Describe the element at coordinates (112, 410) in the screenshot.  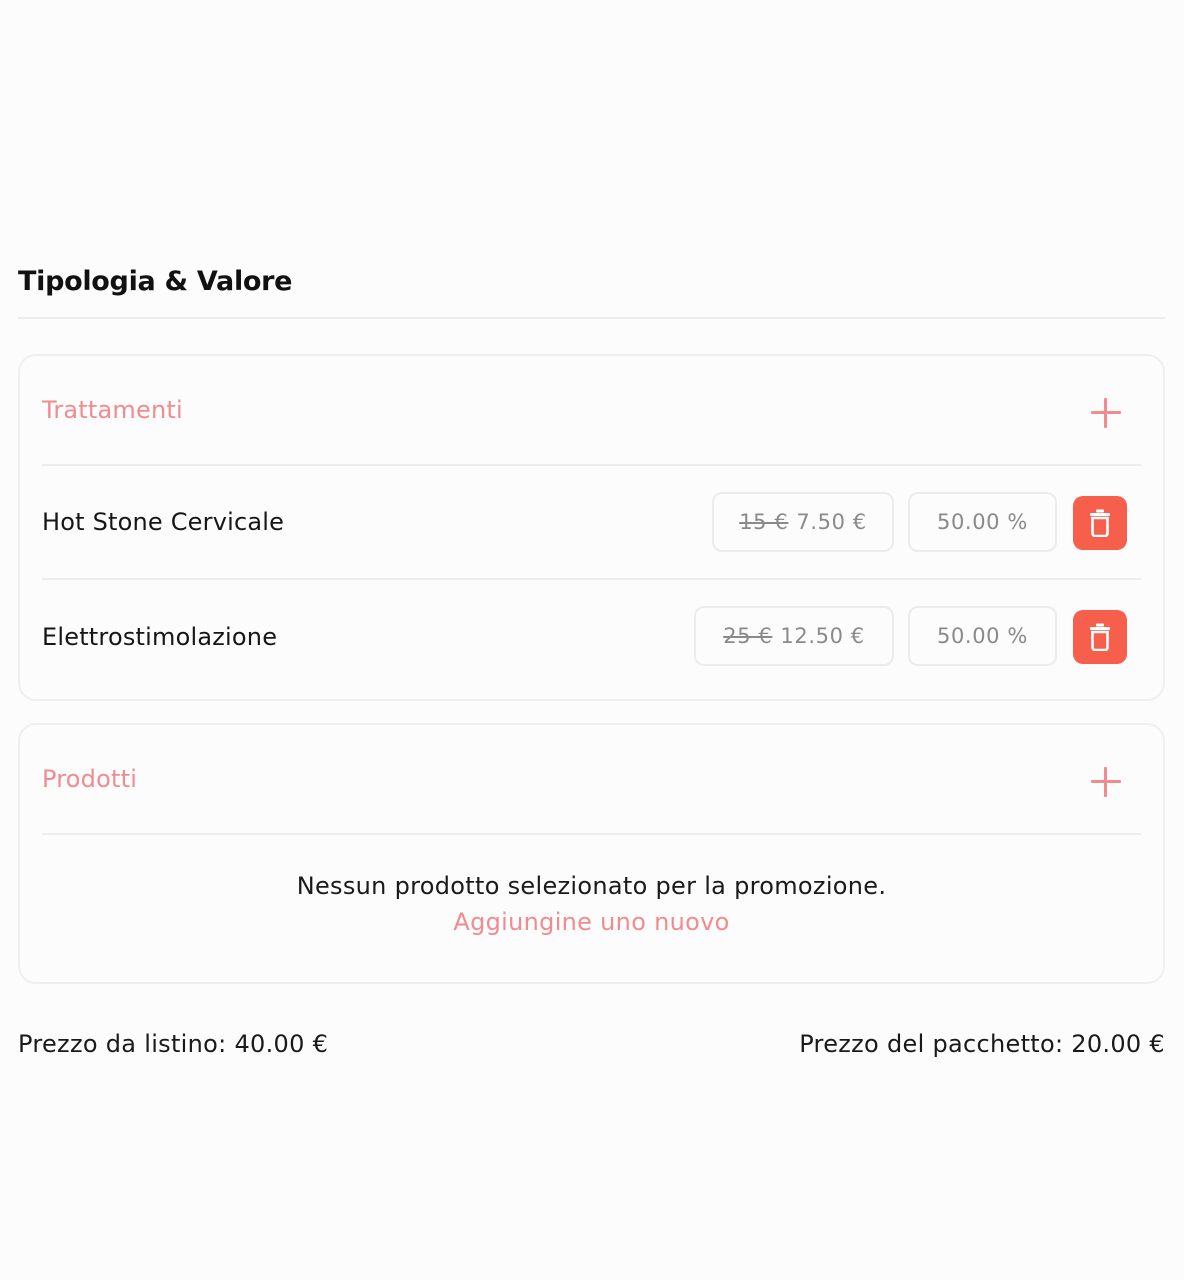
I see `treatments-title: Trattamenti` at that location.